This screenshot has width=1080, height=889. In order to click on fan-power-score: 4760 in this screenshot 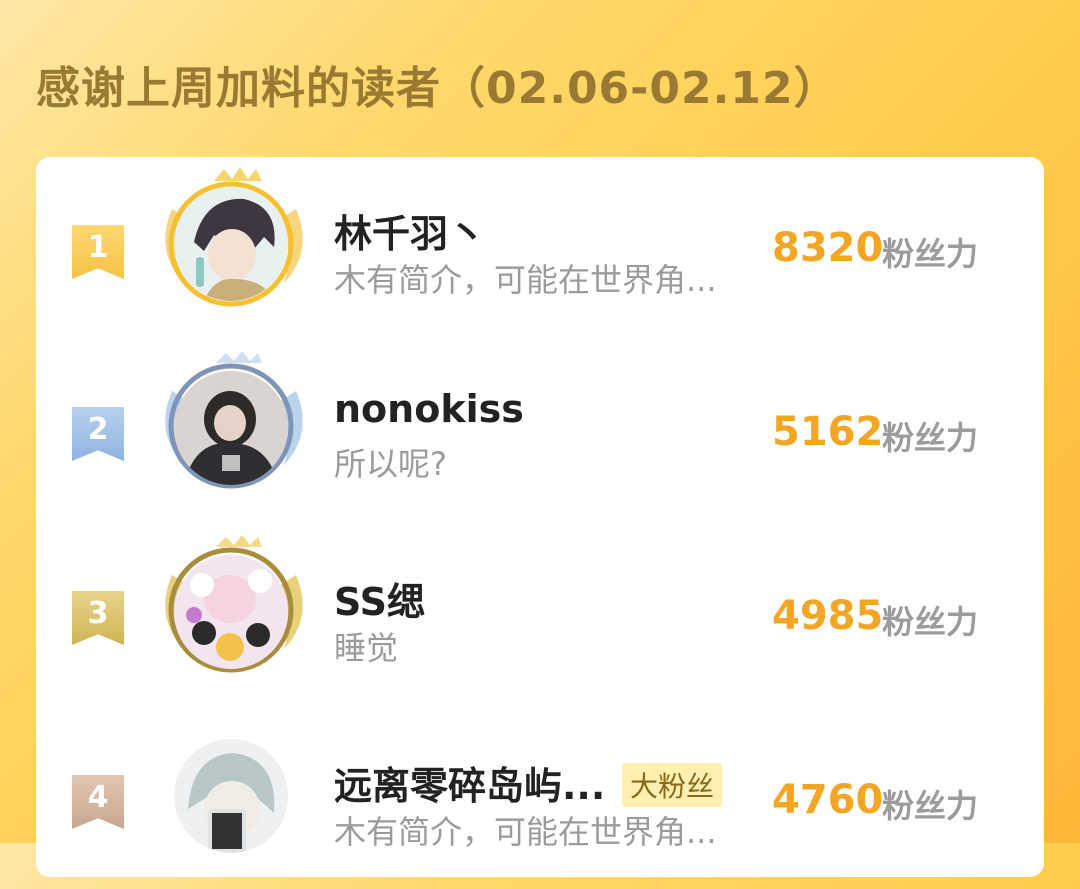, I will do `click(828, 800)`.